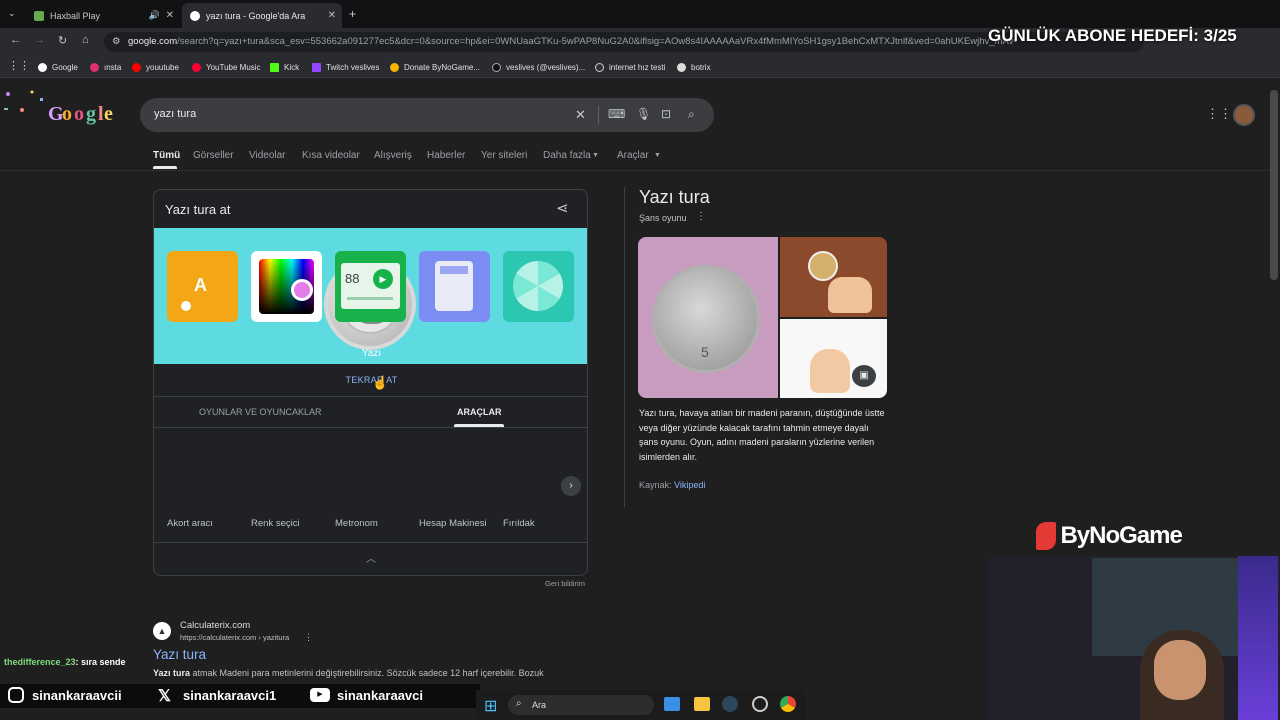  I want to click on lens-icon: ⊡, so click(666, 114).